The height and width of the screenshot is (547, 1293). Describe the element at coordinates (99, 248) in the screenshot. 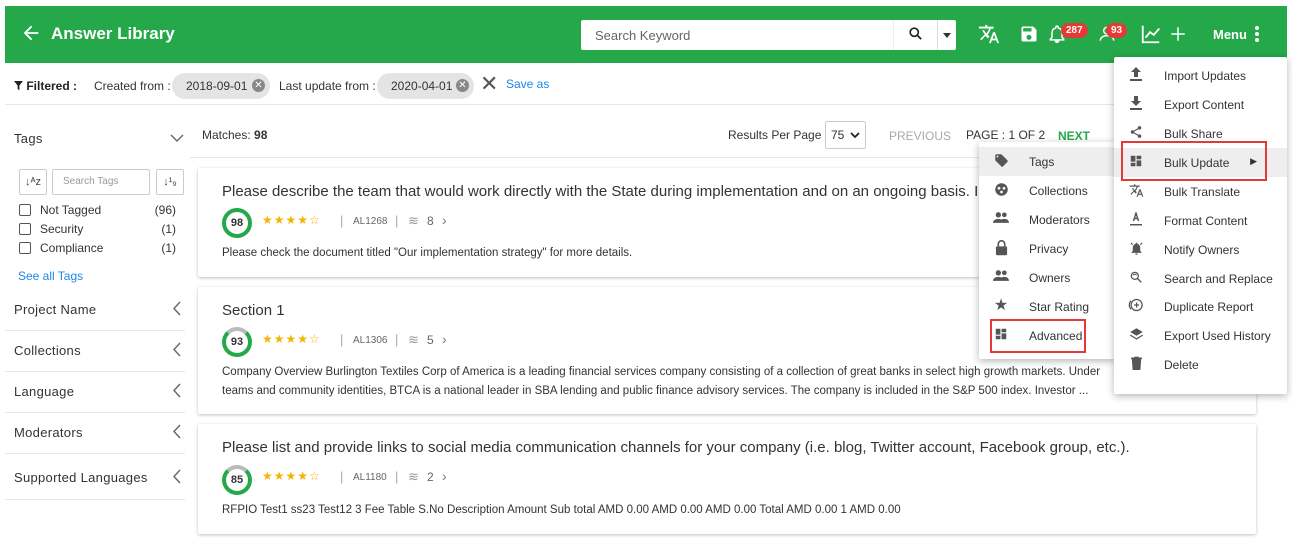

I see `tag-option: Compliance (1)` at that location.